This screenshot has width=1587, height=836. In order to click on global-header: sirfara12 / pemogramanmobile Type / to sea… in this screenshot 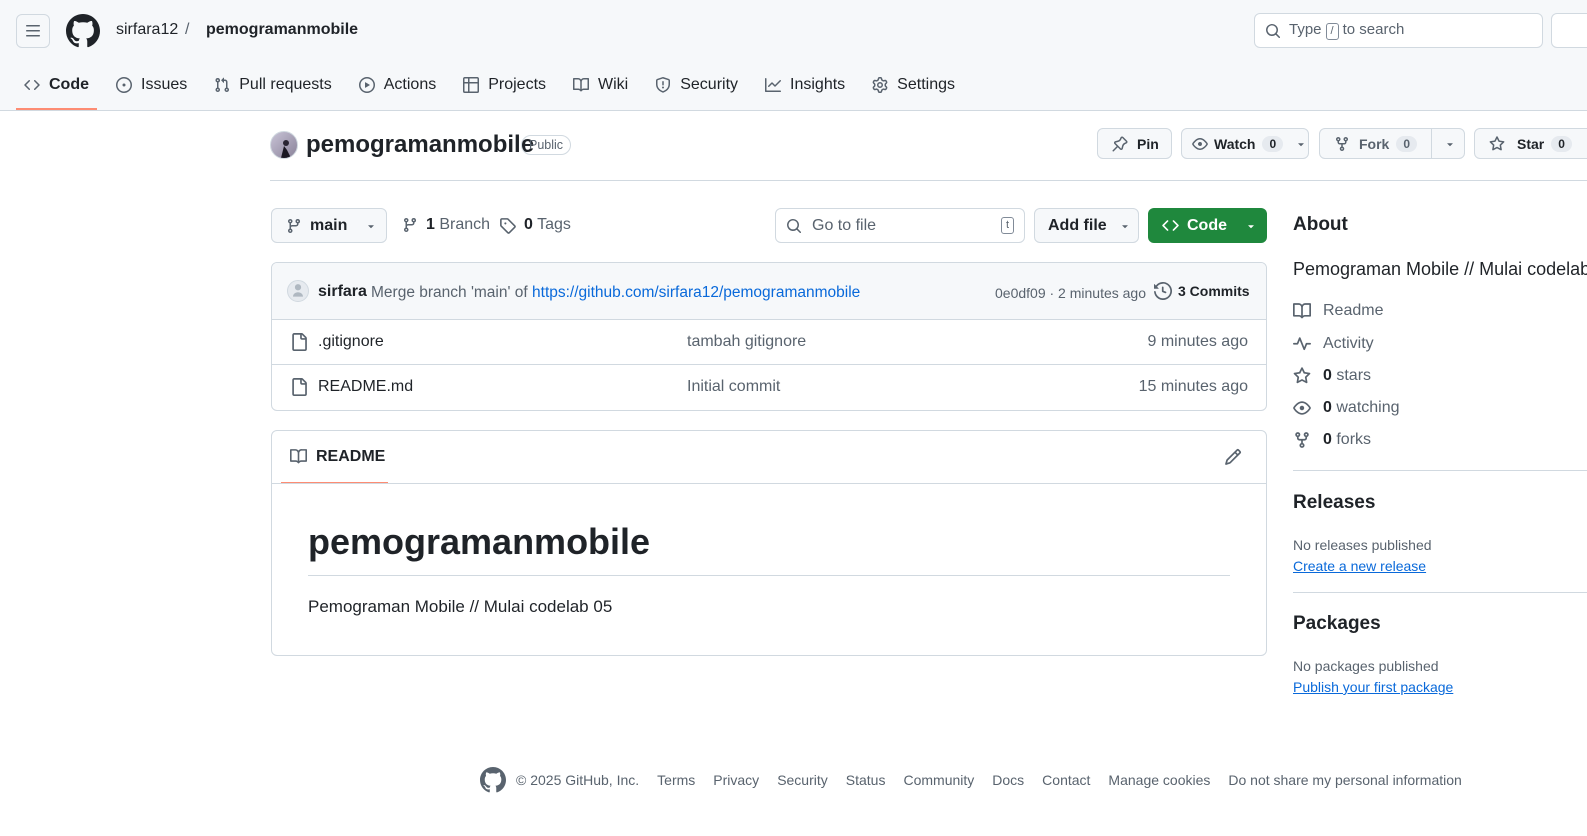, I will do `click(793, 55)`.